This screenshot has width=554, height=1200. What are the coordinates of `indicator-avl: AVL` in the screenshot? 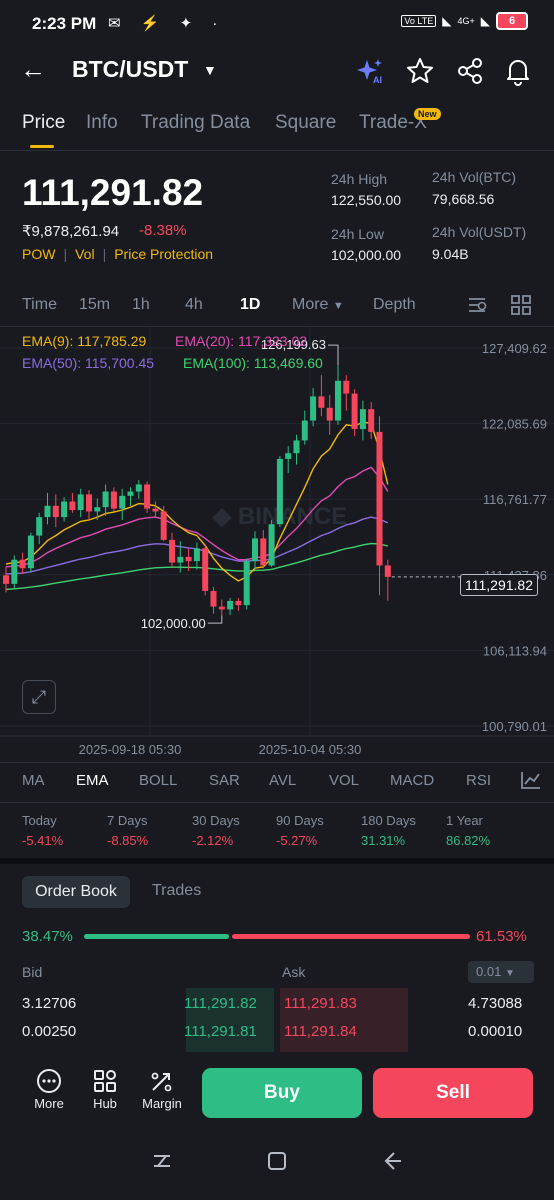 It's located at (282, 780).